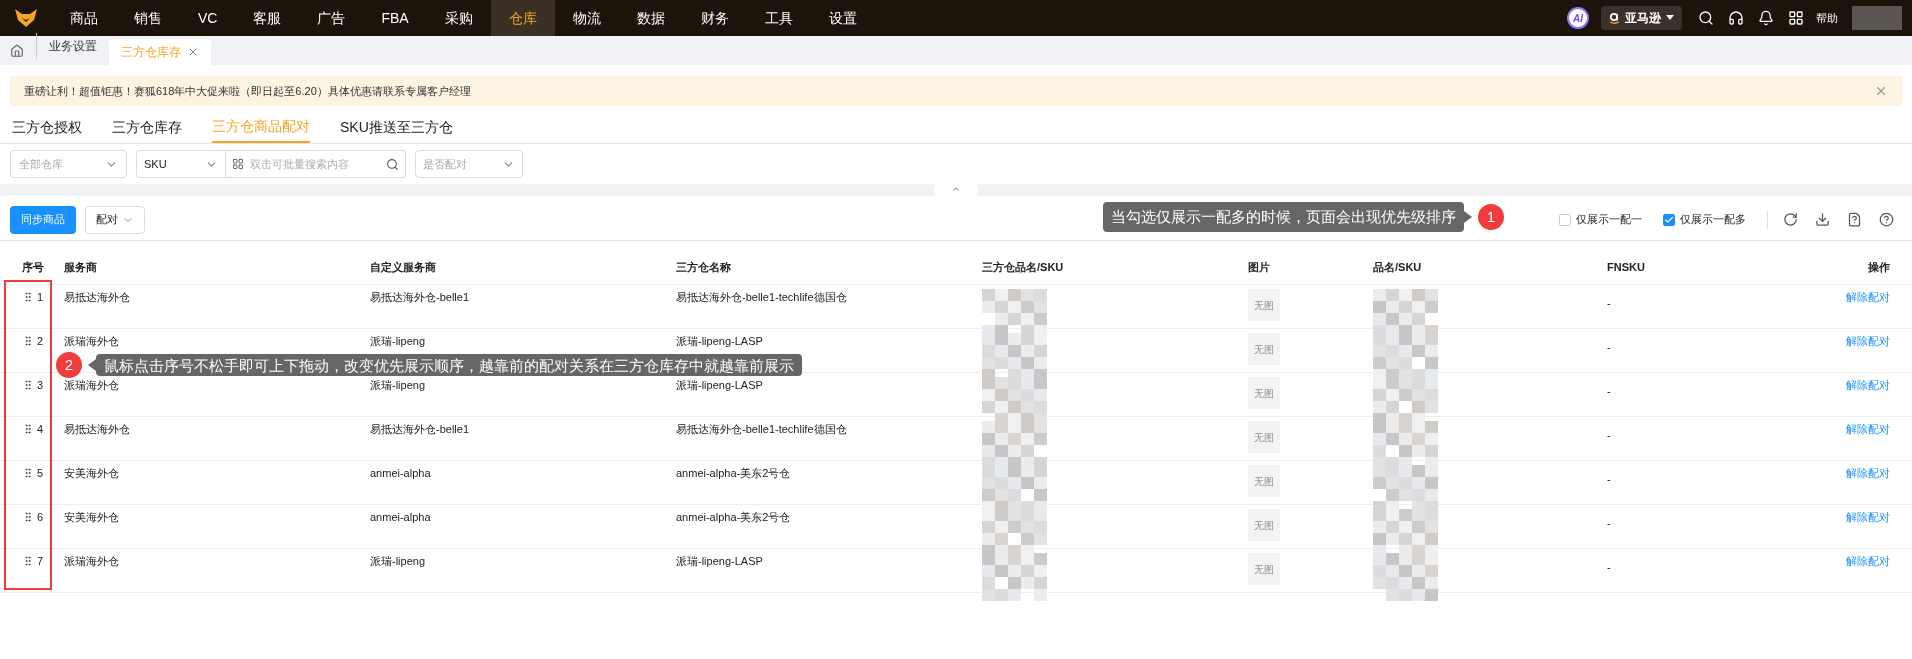 The width and height of the screenshot is (1912, 659). I want to click on nav-item: 物流, so click(586, 18).